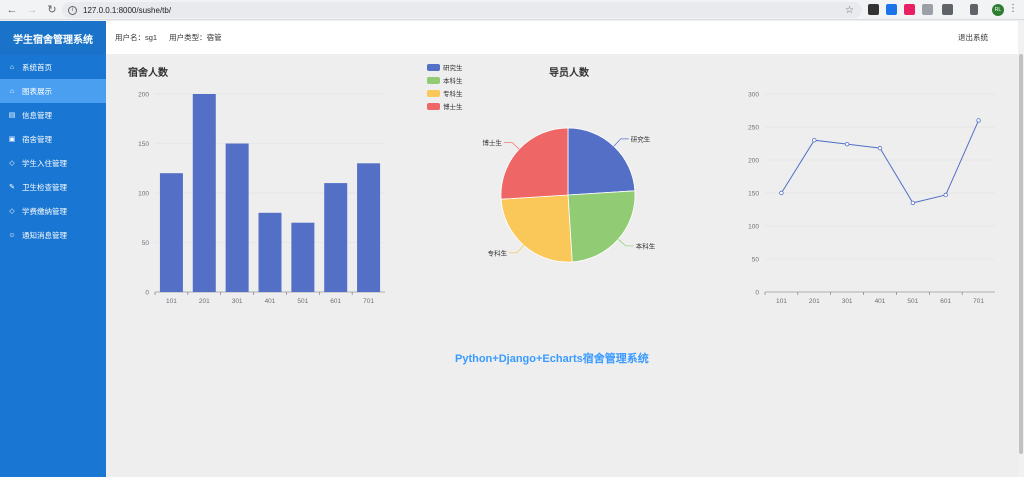 This screenshot has height=477, width=1024. What do you see at coordinates (12, 10) in the screenshot?
I see `back-icon: ←` at bounding box center [12, 10].